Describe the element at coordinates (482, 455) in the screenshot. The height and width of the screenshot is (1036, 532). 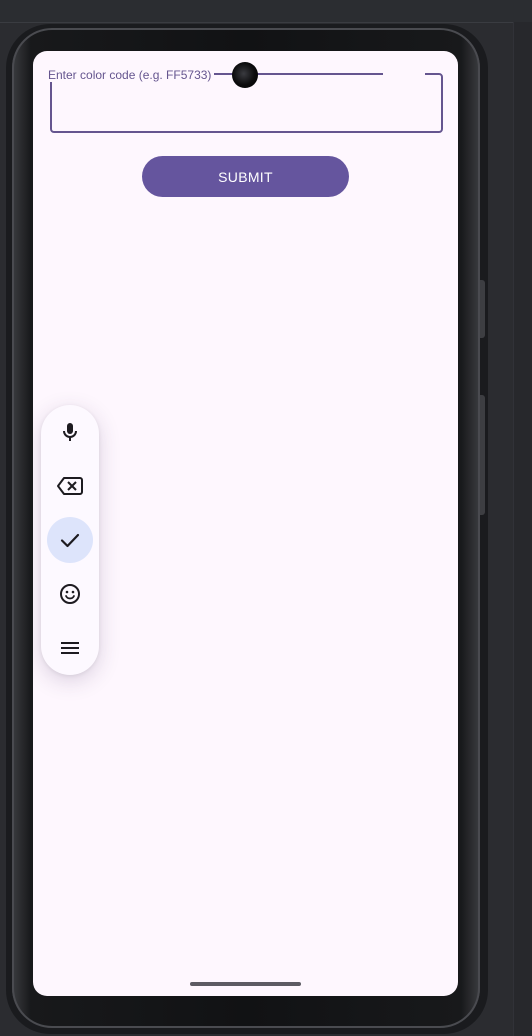
I see `power-button` at that location.